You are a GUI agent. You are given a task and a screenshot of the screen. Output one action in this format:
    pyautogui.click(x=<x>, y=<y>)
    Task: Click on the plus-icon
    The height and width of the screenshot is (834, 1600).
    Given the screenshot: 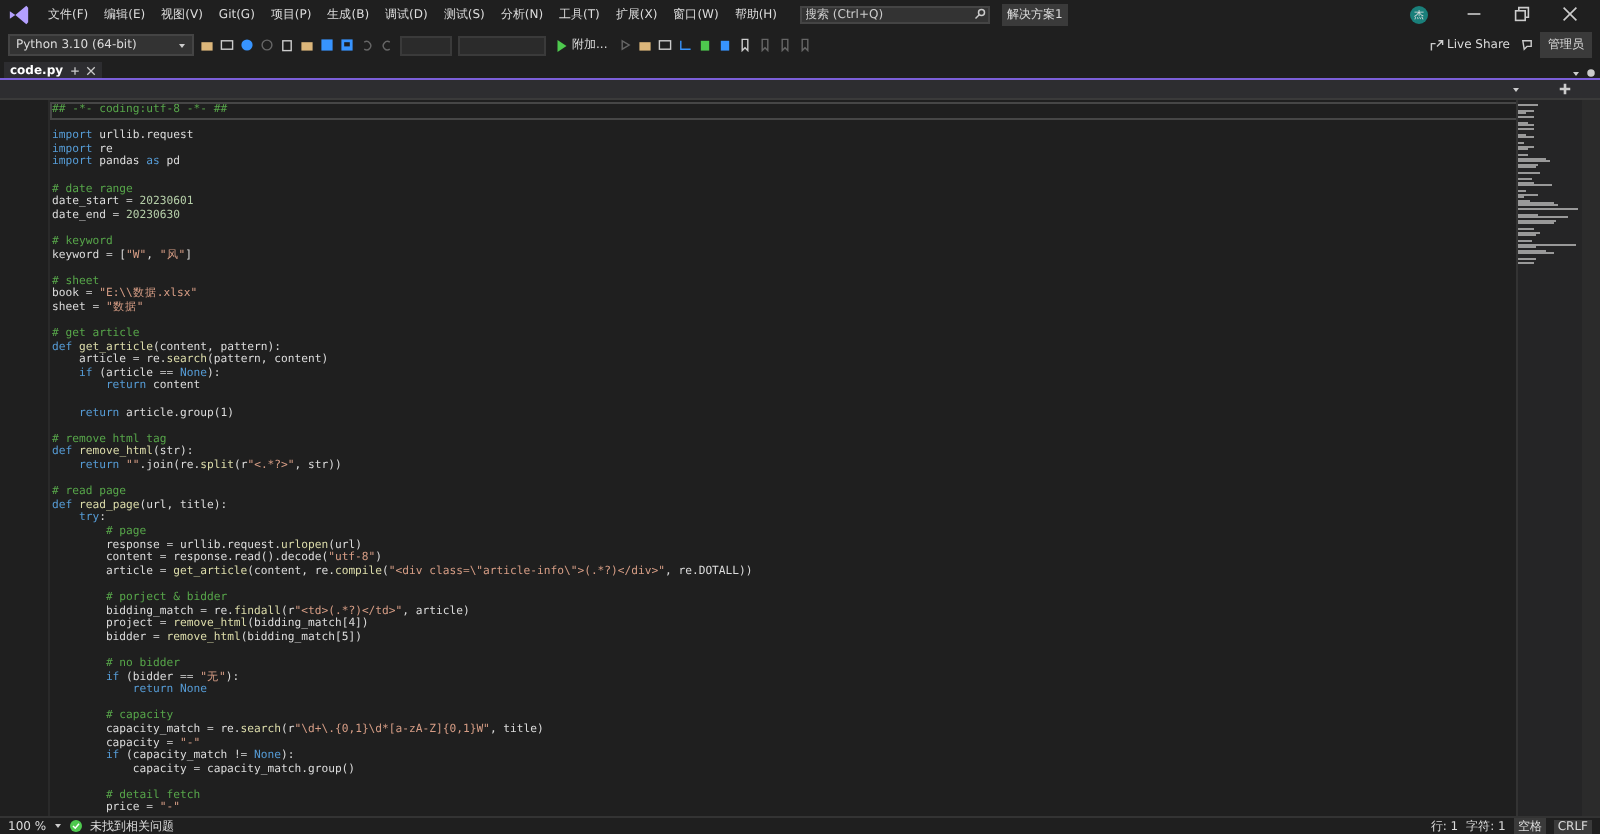 What is the action you would take?
    pyautogui.click(x=1565, y=89)
    